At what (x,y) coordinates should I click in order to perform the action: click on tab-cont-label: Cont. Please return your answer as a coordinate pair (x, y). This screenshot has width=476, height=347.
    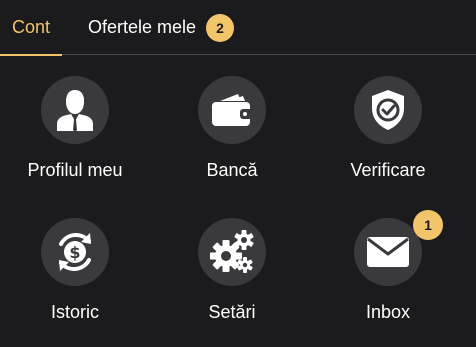
    Looking at the image, I should click on (31, 27).